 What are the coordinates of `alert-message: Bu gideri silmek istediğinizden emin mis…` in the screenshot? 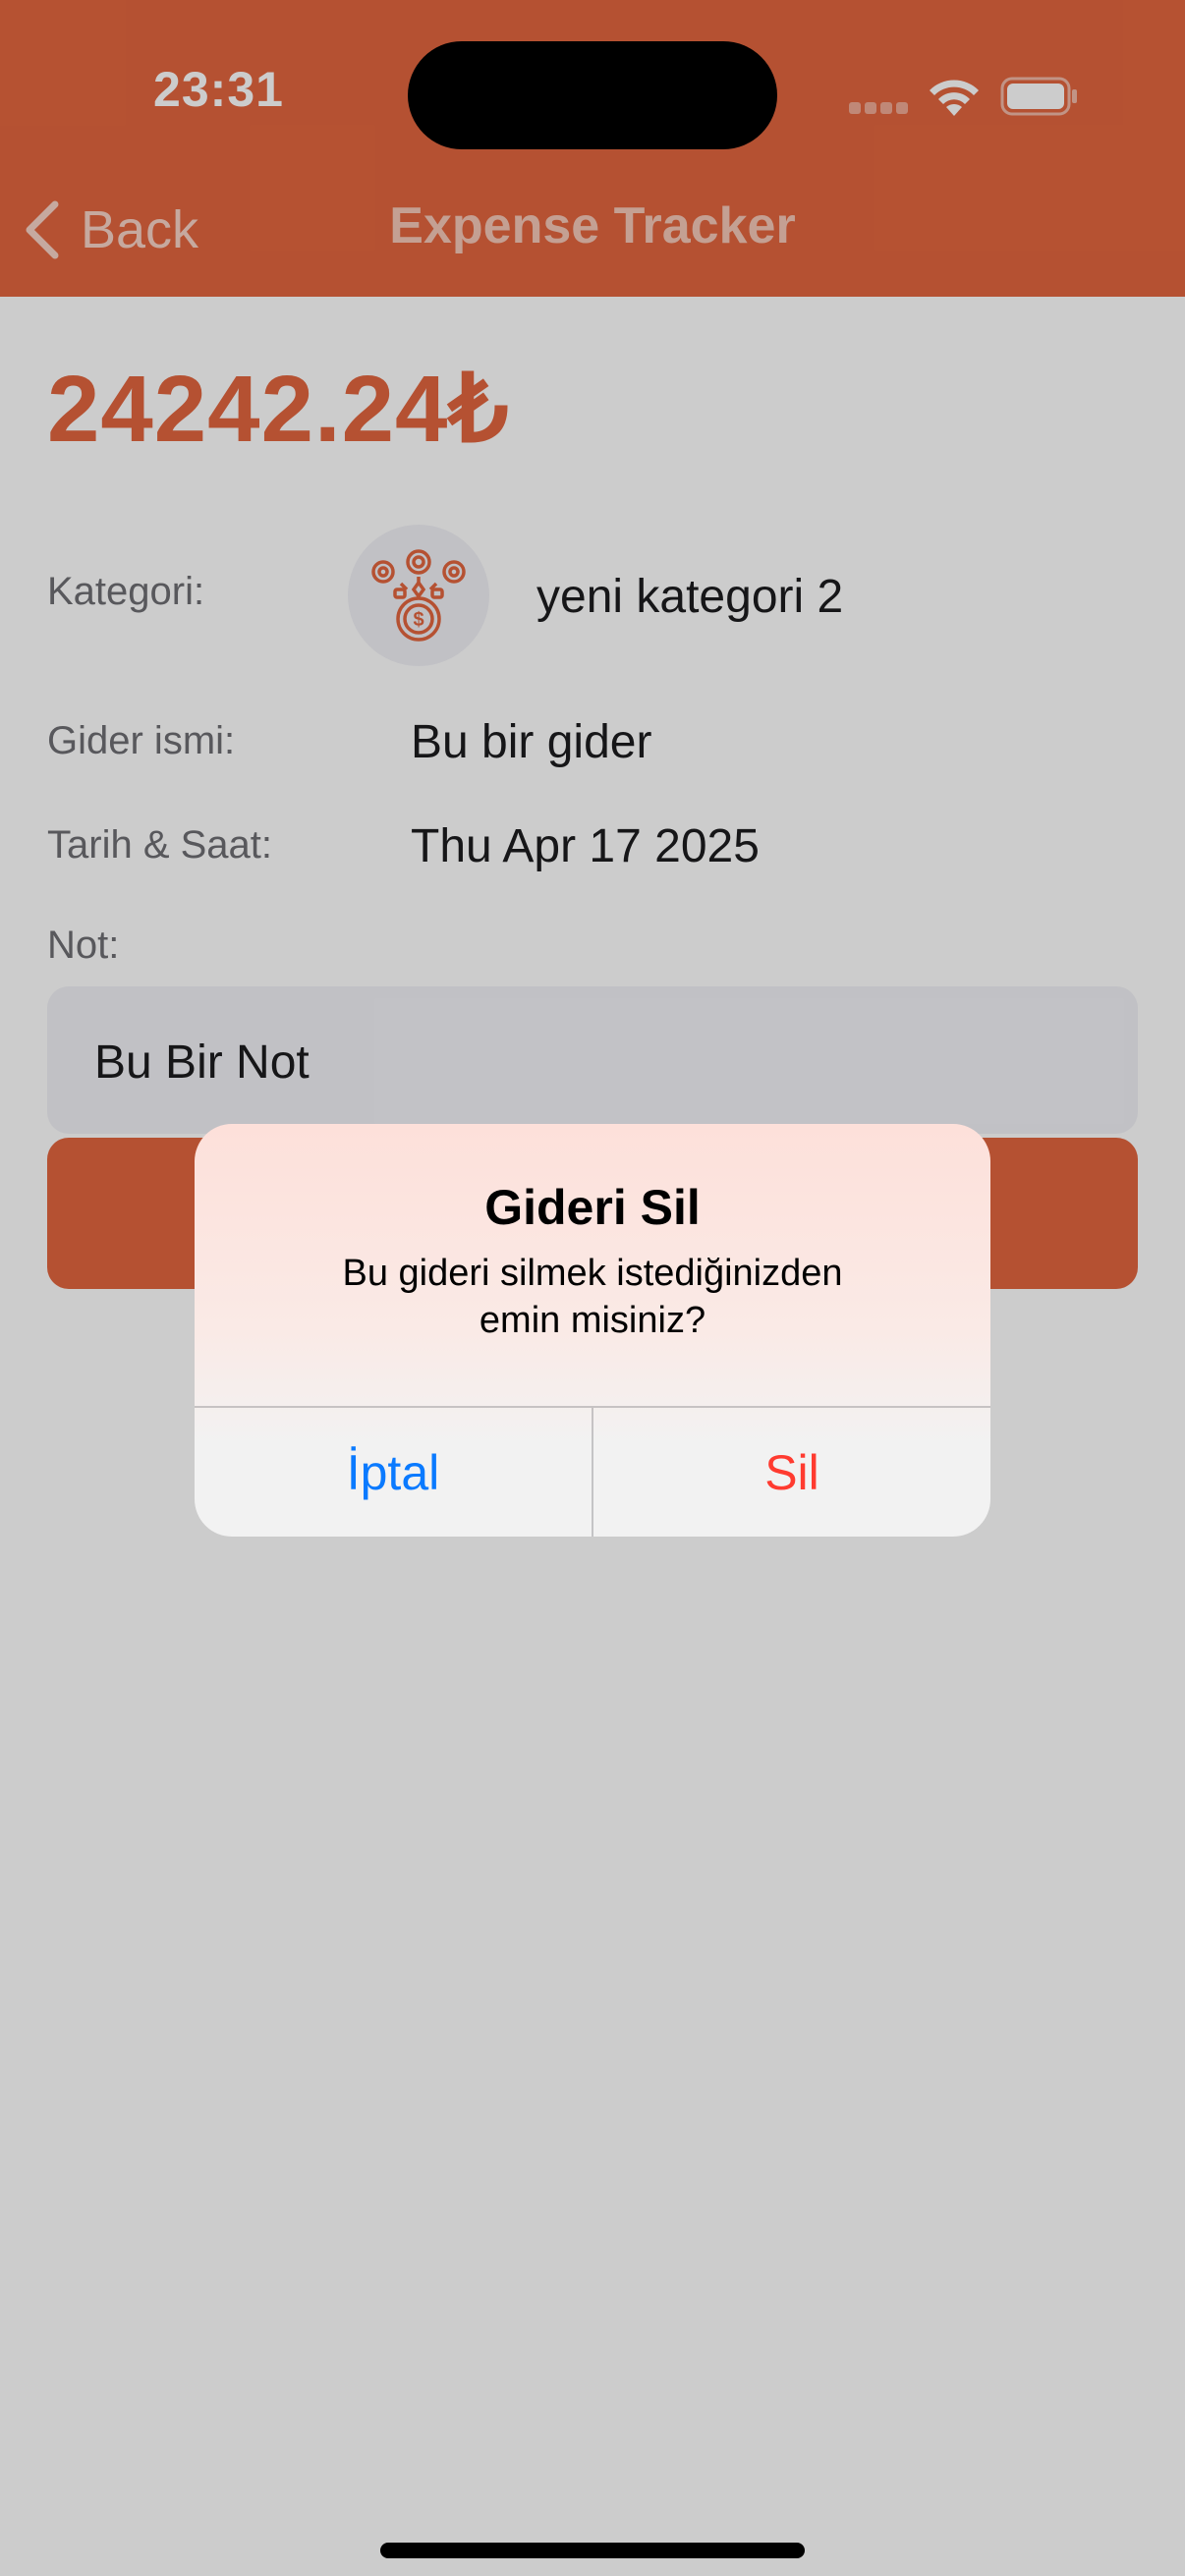 It's located at (592, 1297).